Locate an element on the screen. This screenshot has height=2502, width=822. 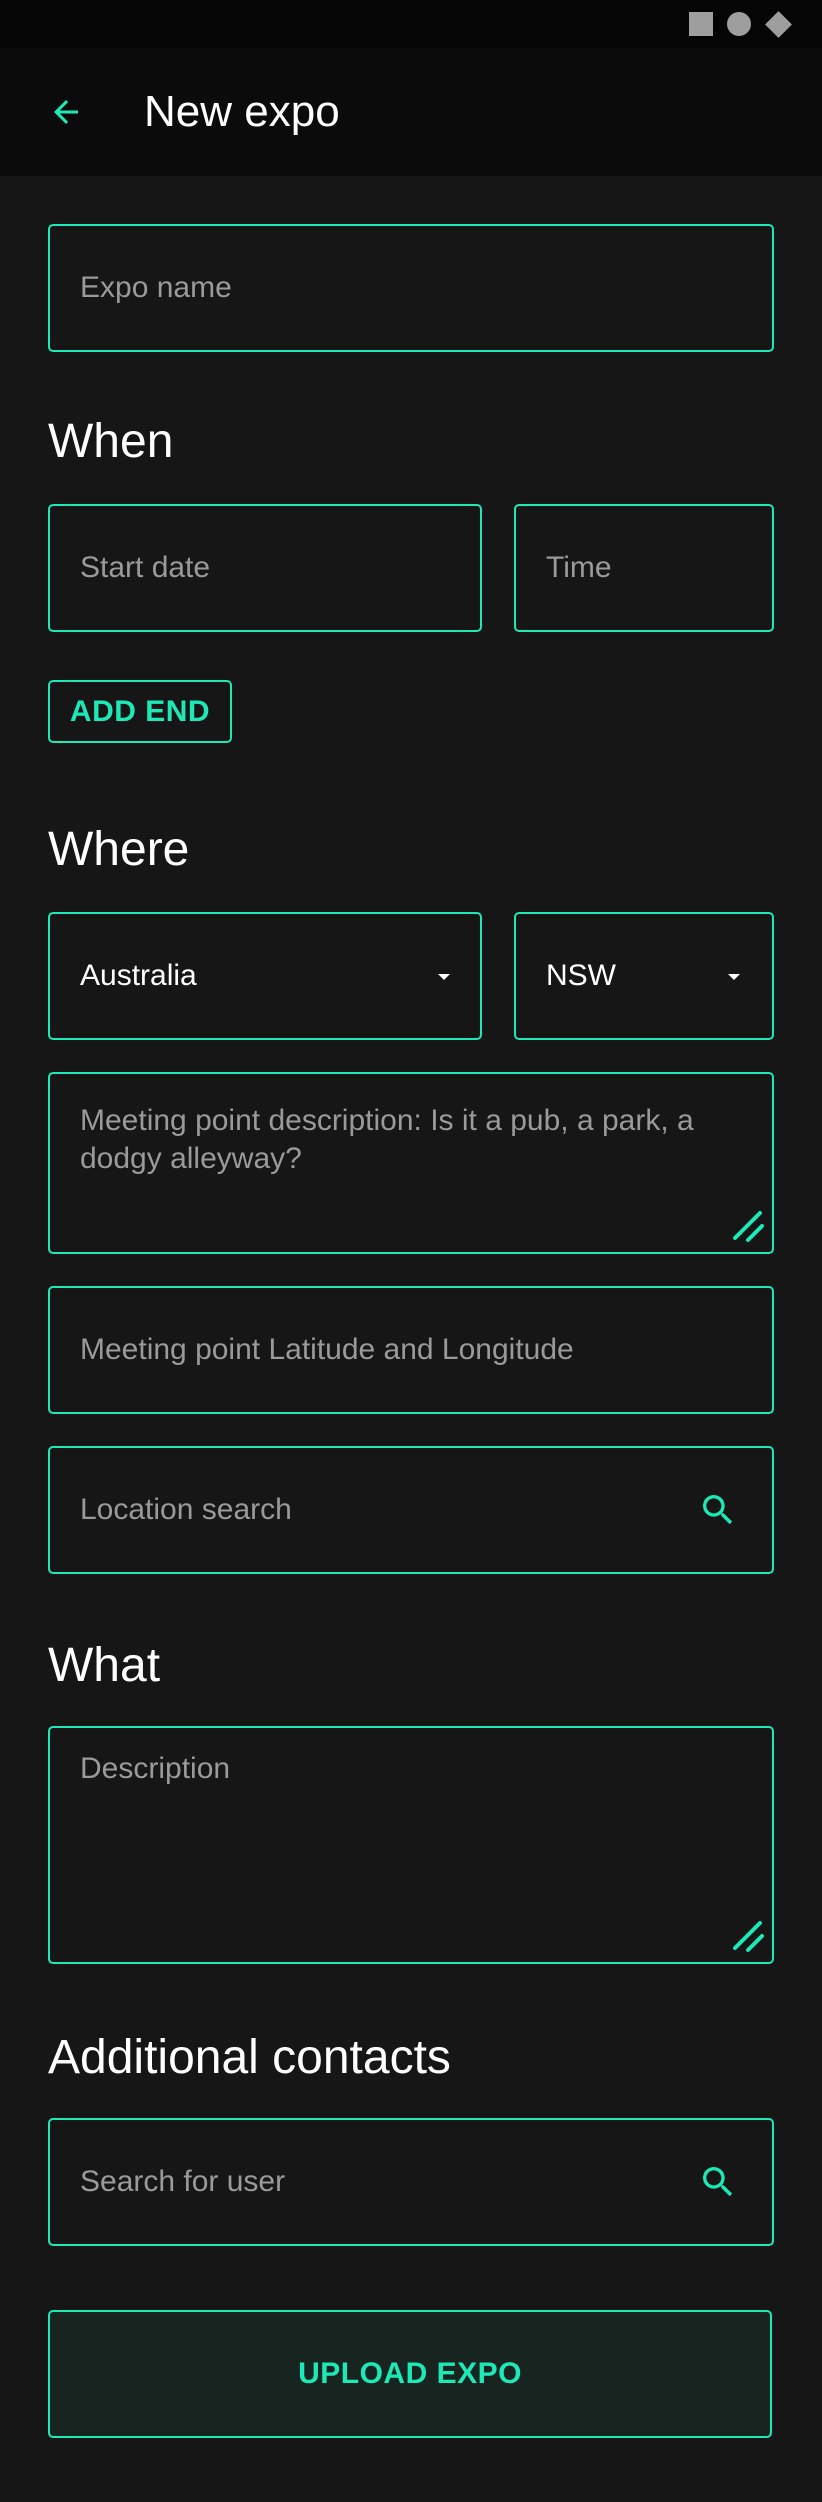
location-search-placeholder: Location search is located at coordinates (186, 1509).